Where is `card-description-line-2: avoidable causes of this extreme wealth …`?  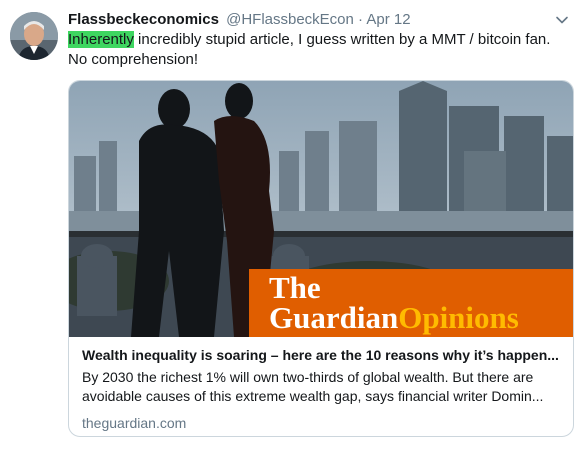
card-description-line-2: avoidable causes of this extreme wealth … is located at coordinates (313, 396).